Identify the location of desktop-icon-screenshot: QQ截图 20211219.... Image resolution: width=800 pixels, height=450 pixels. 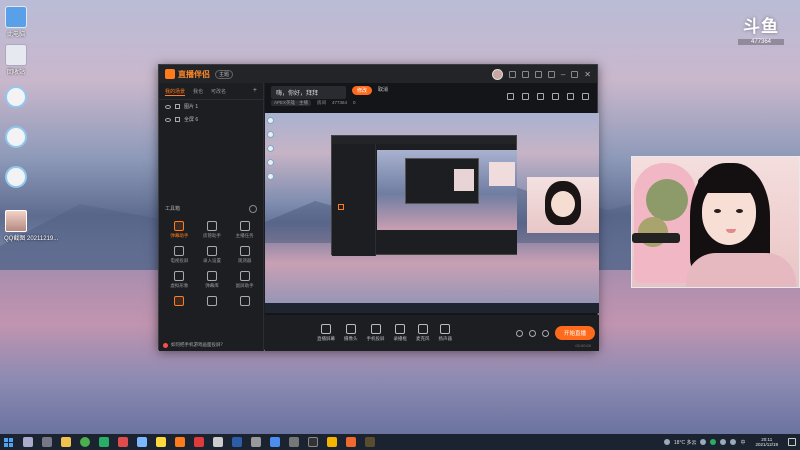
(31, 226).